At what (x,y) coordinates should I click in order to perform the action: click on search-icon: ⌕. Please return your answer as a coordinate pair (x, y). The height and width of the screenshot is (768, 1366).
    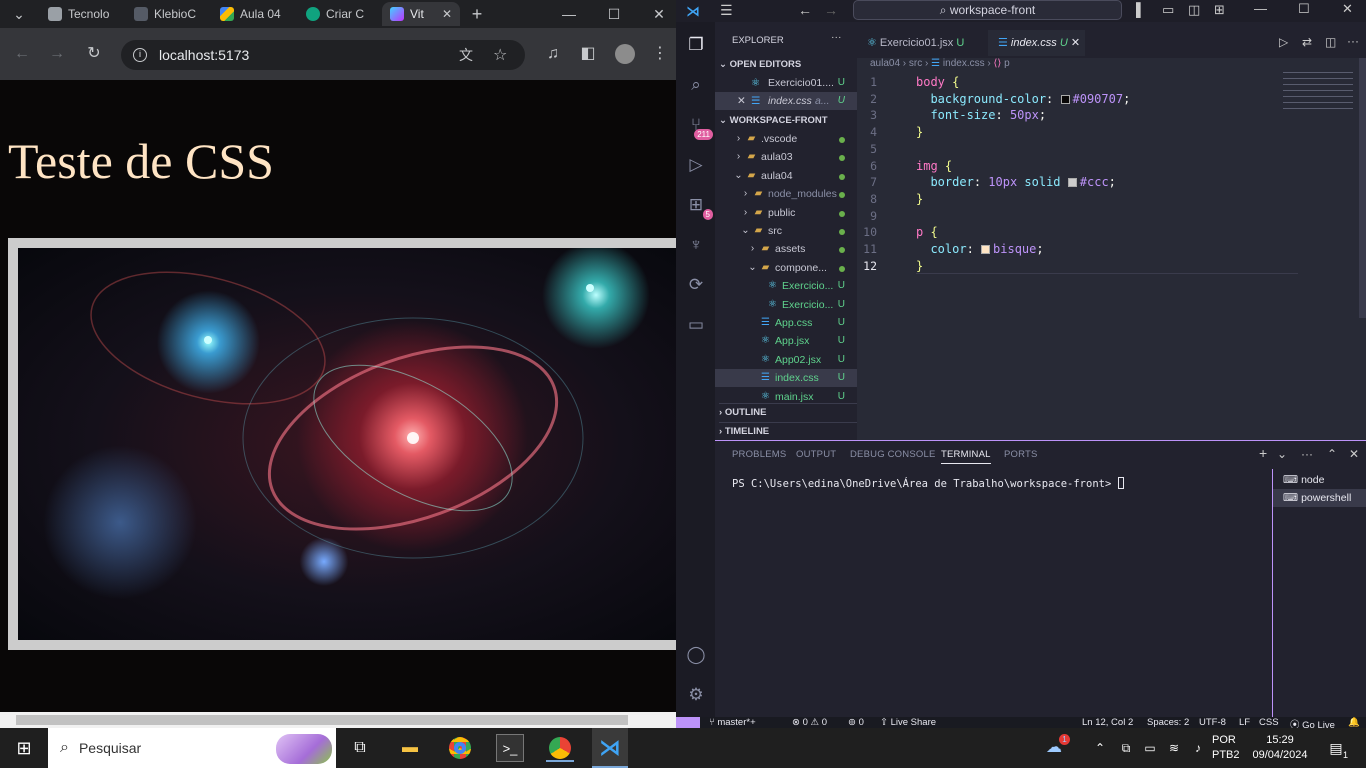
    Looking at the image, I should click on (696, 85).